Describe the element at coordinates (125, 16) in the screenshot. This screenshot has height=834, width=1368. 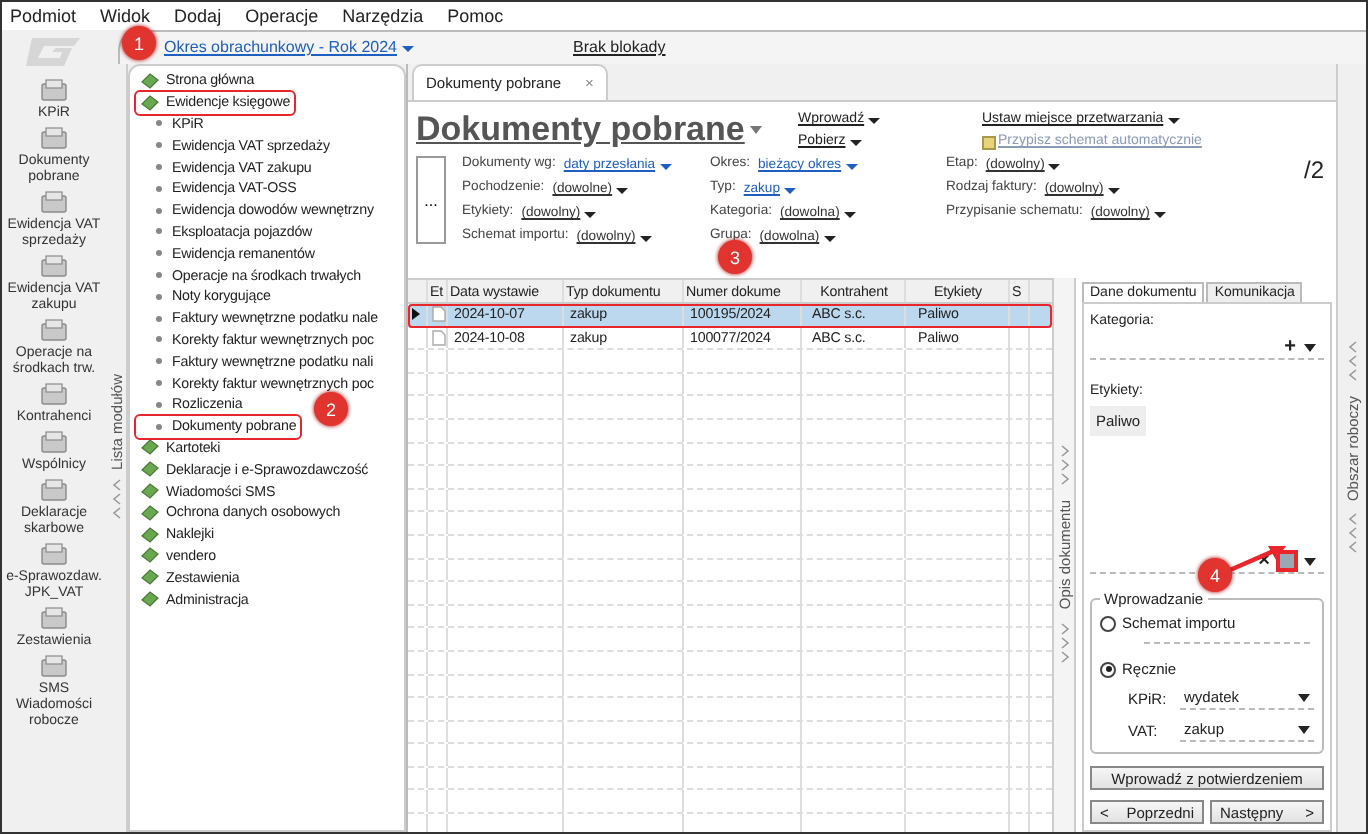
I see `menu-item: Widok` at that location.